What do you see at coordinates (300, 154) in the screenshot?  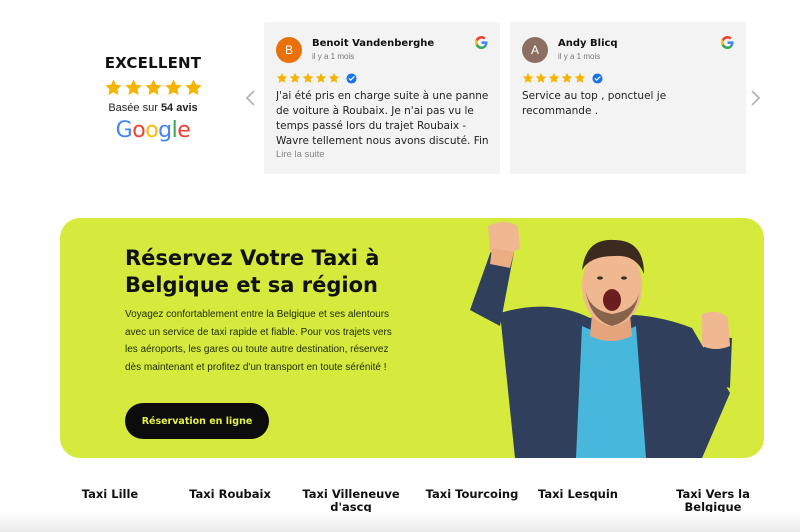 I see `read-more-link: Lire la suite` at bounding box center [300, 154].